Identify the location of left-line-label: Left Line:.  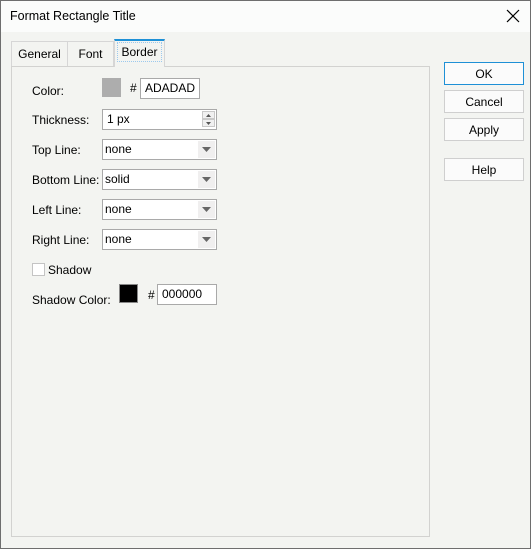
(57, 210).